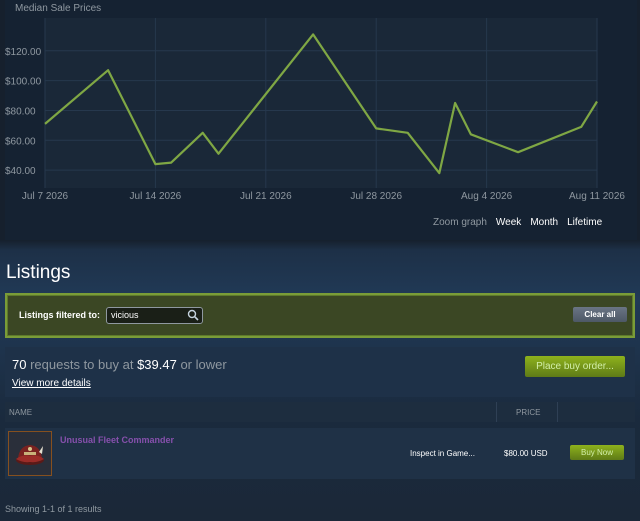  I want to click on price-column-header: PRICE, so click(528, 412).